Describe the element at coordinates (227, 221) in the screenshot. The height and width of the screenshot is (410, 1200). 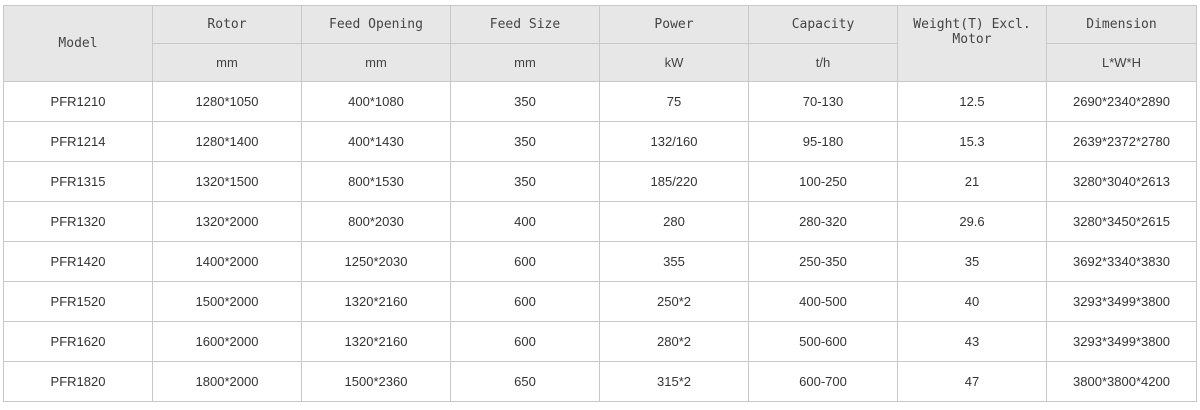
I see `cell-rotor: 1320*2000` at that location.